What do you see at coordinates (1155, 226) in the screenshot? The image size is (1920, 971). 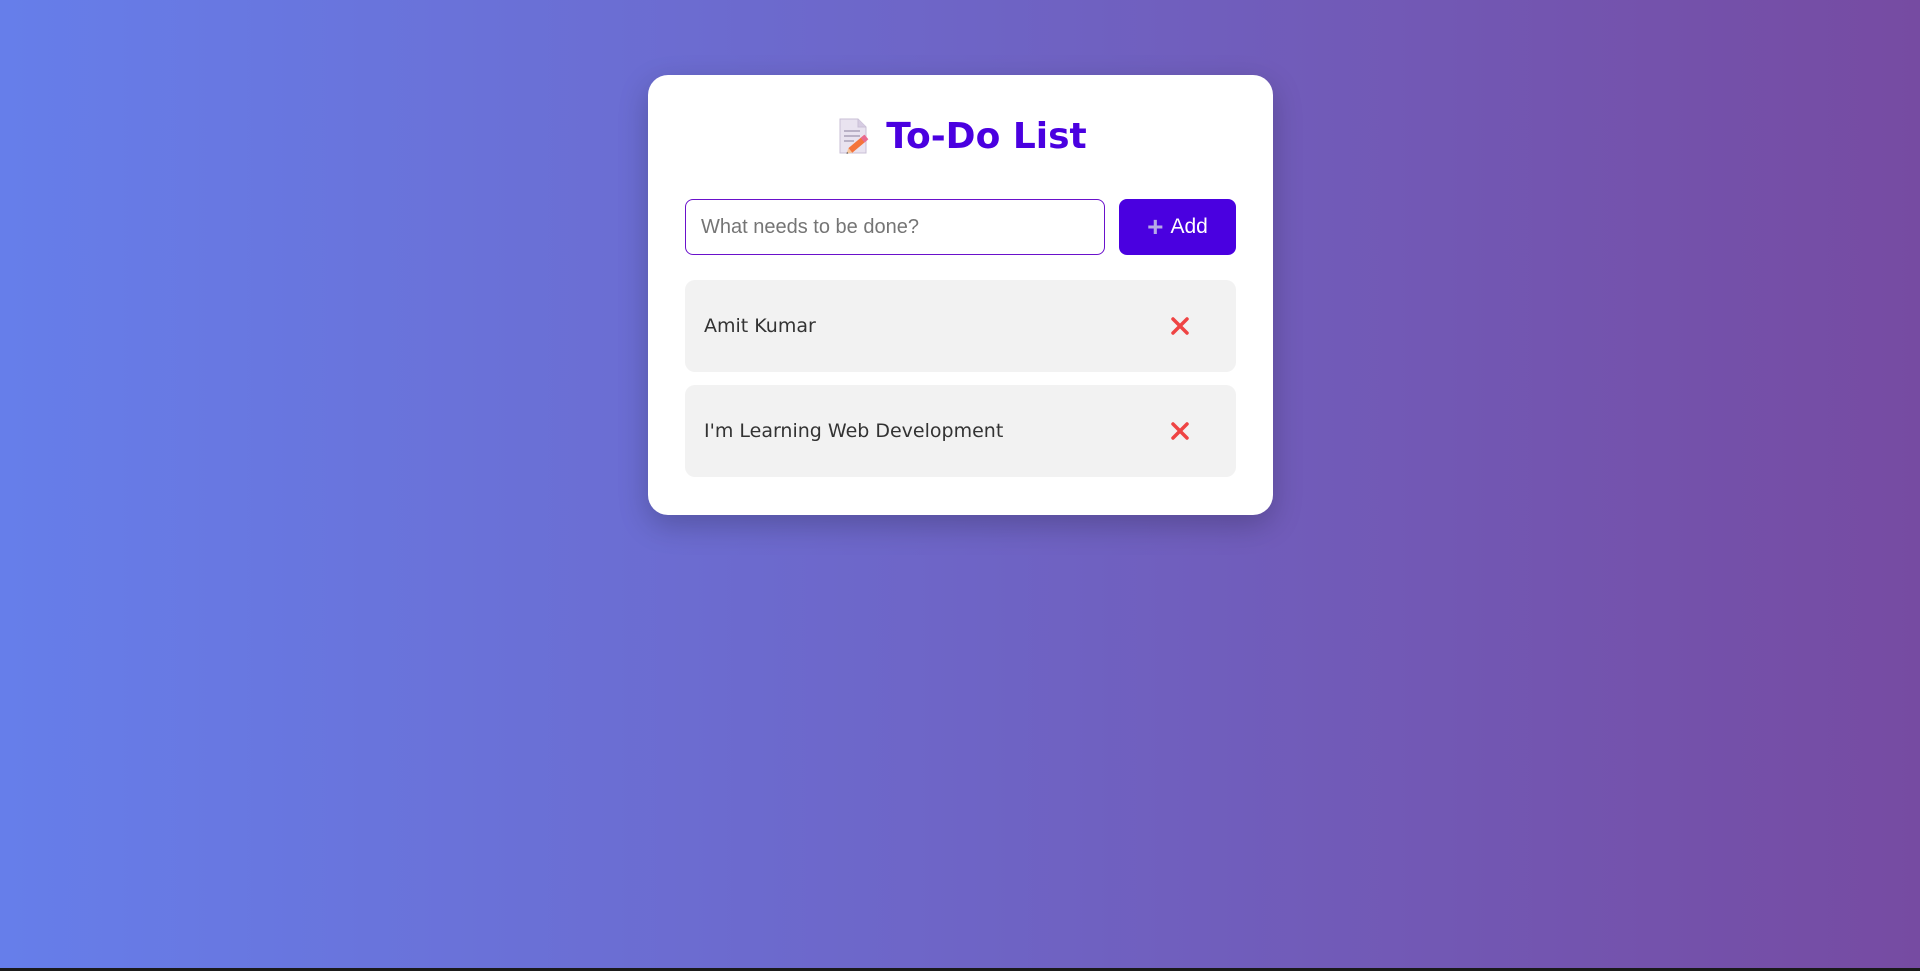 I see `plus-icon: +` at bounding box center [1155, 226].